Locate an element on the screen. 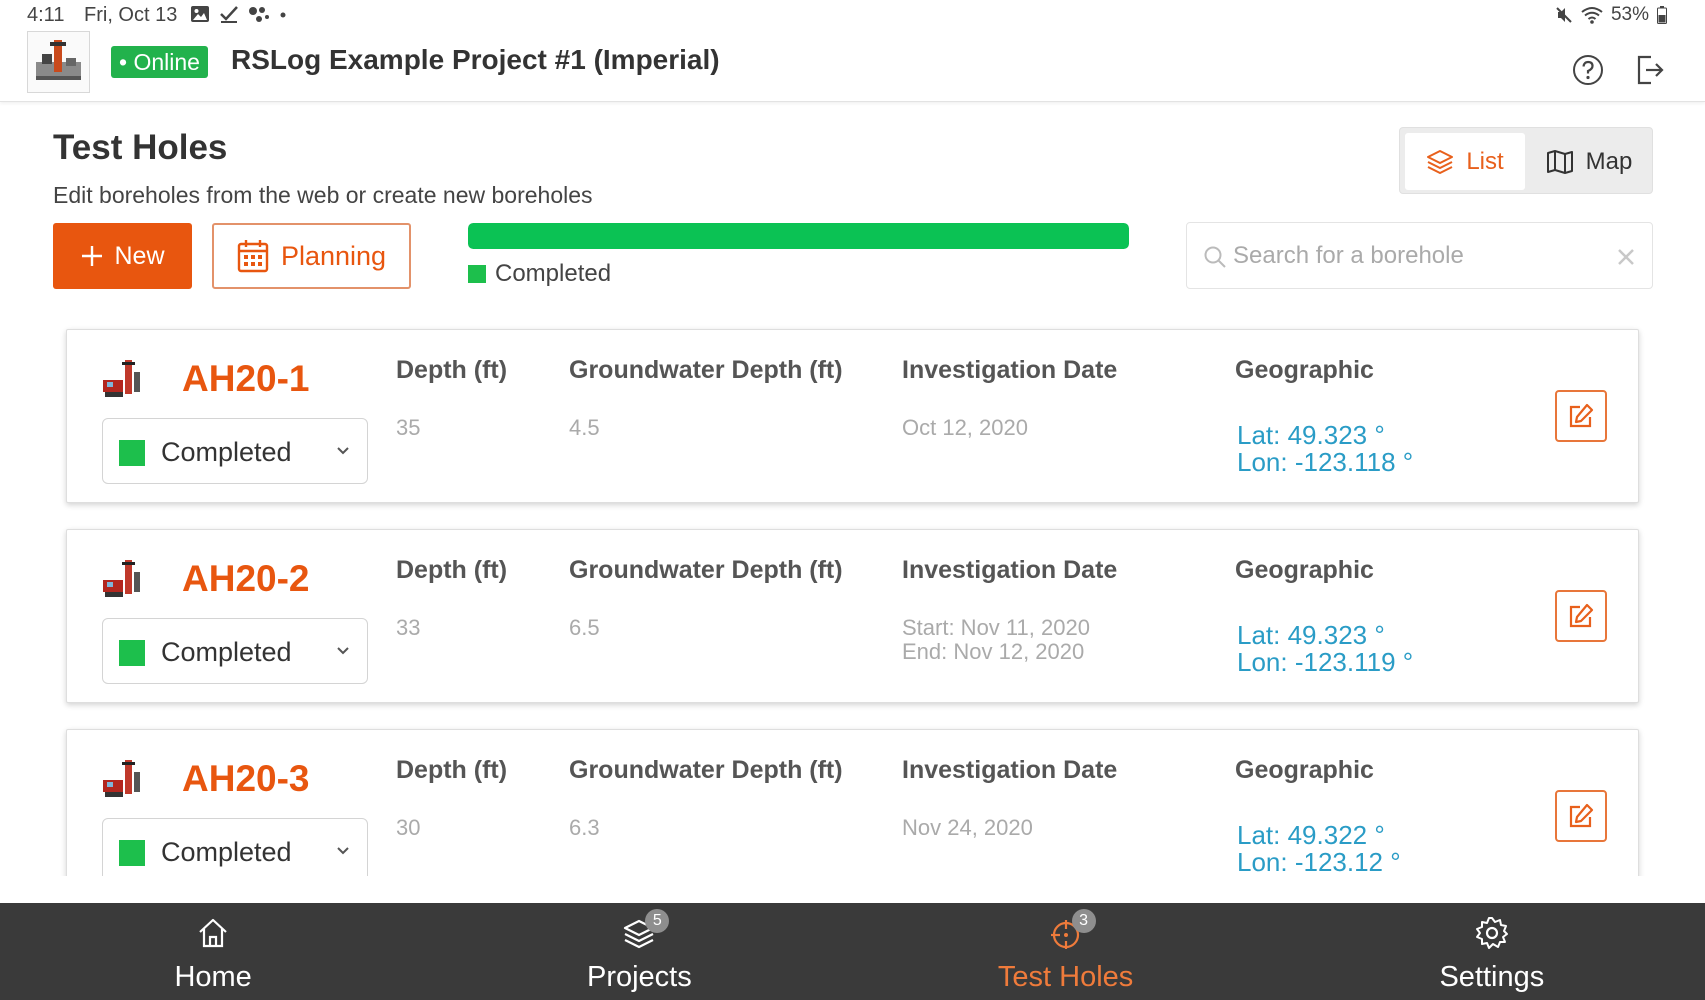 This screenshot has height=1000, width=1705. coordinates: Lat: 49.323 ° Lon: -123.118 ° is located at coordinates (1325, 449).